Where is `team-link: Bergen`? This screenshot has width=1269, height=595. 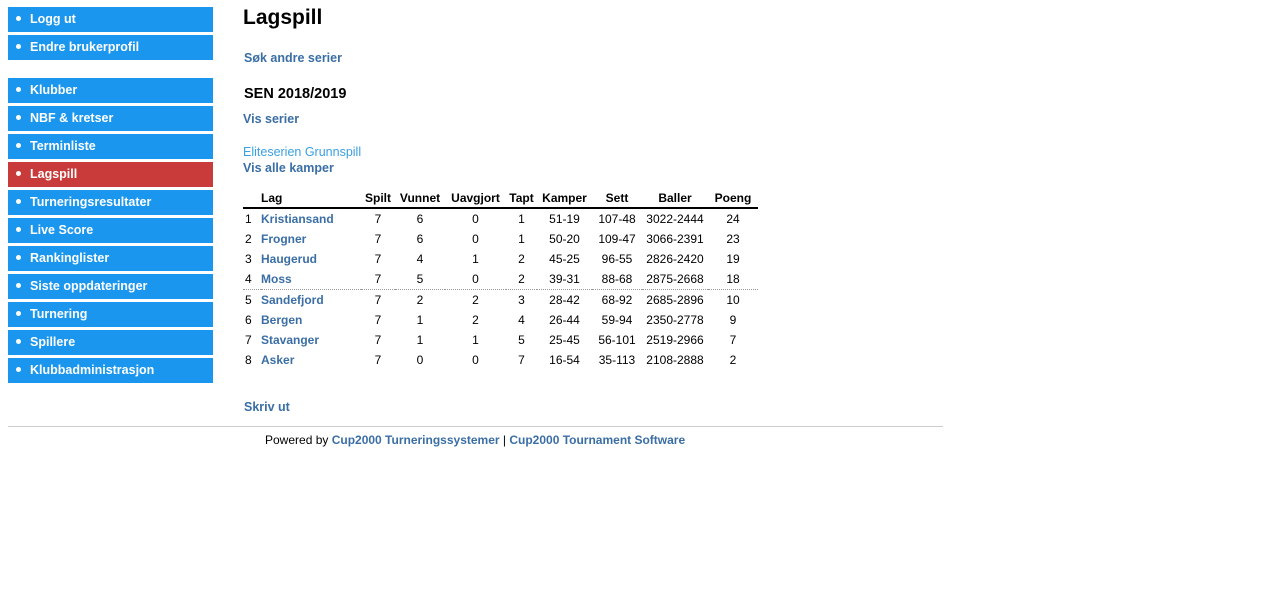
team-link: Bergen is located at coordinates (281, 320).